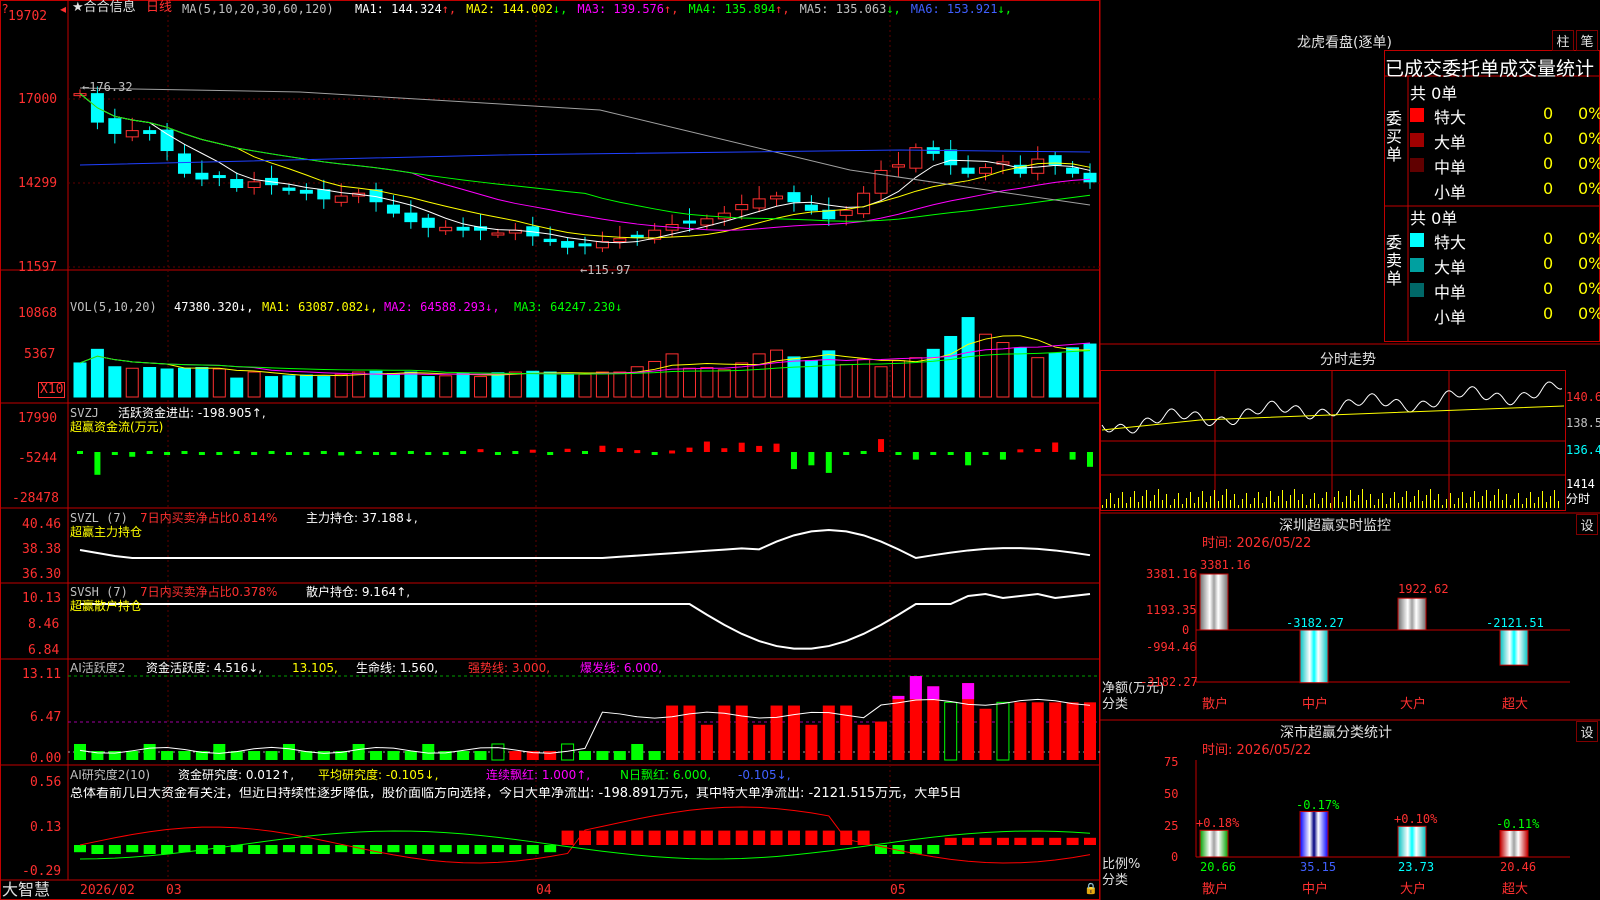  I want to click on activity-bar-top, so click(968, 691).